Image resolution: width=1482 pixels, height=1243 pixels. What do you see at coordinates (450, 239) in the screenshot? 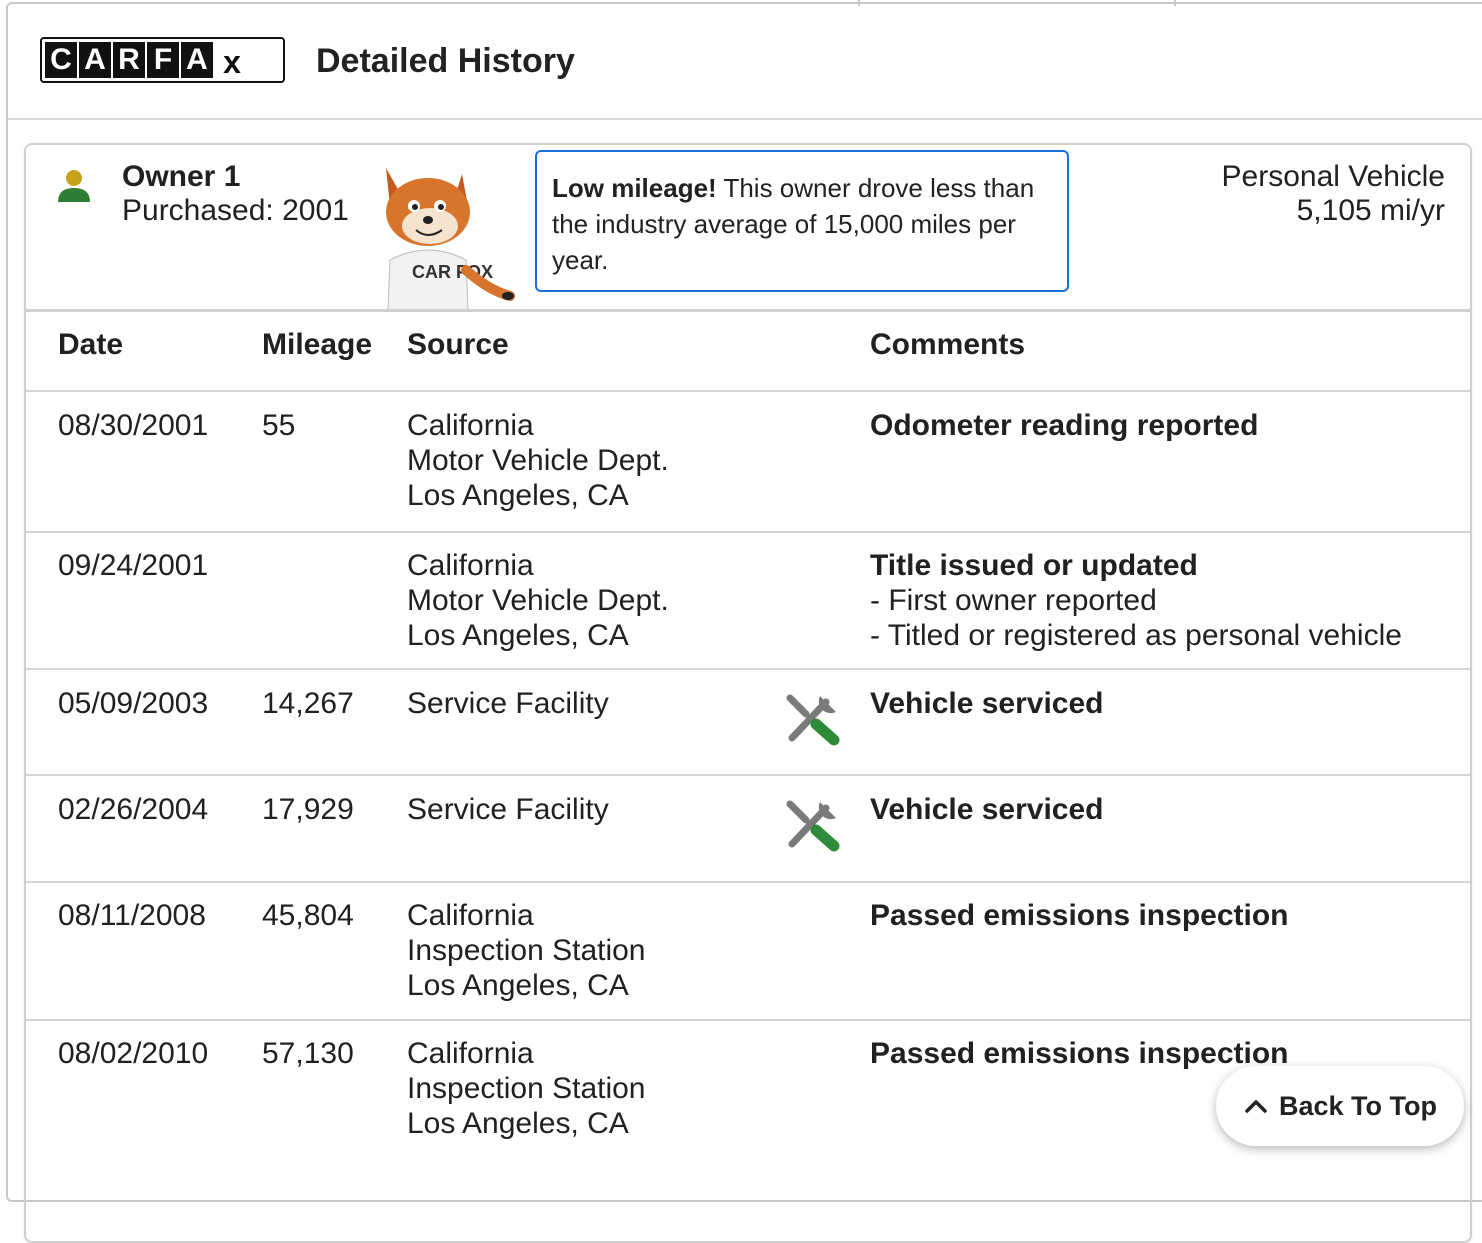
I see `car-fox-mascot-icon: CAR FOX` at bounding box center [450, 239].